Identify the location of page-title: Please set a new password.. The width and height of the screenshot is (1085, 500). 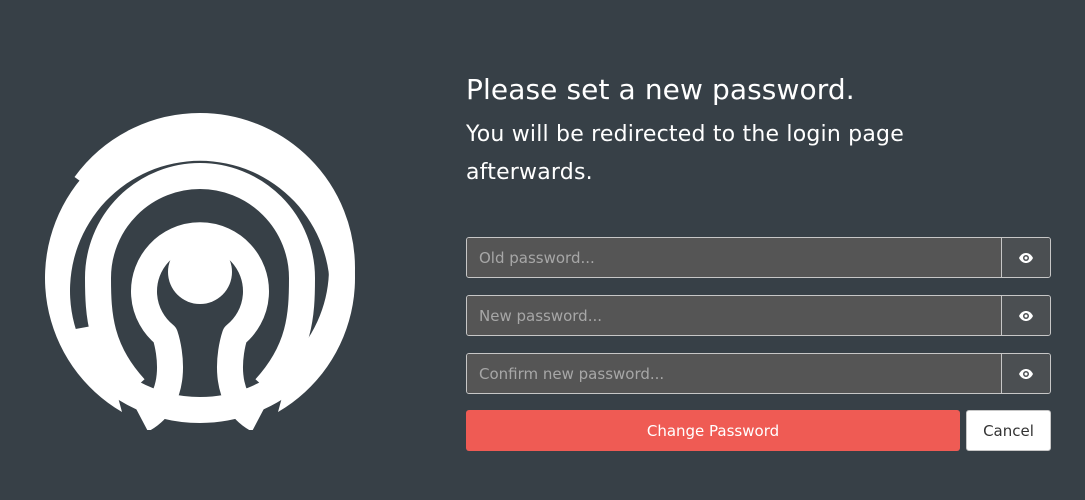
(660, 89).